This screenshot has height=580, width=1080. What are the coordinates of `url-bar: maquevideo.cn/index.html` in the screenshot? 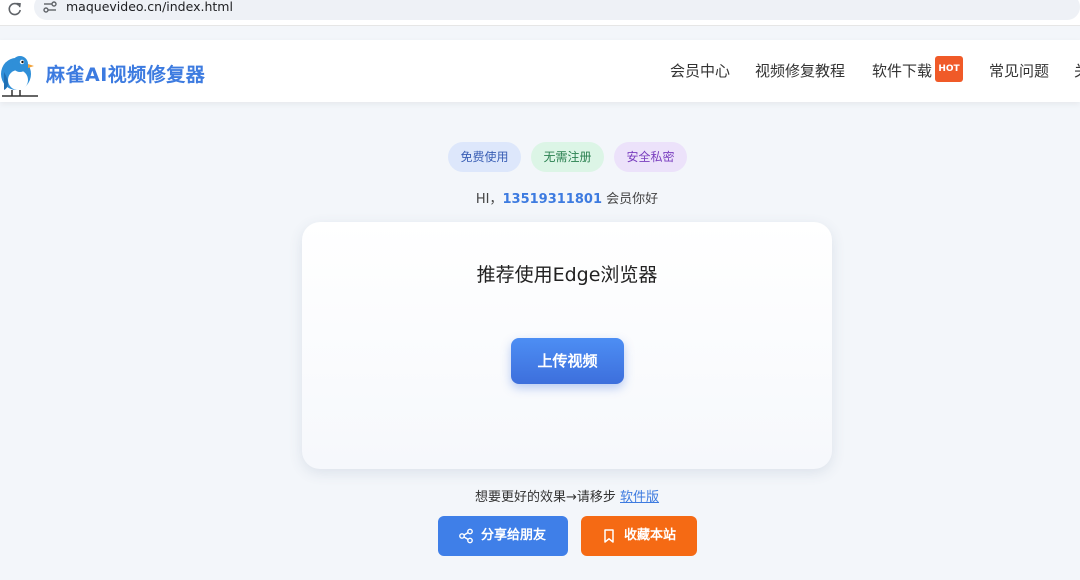 It's located at (557, 10).